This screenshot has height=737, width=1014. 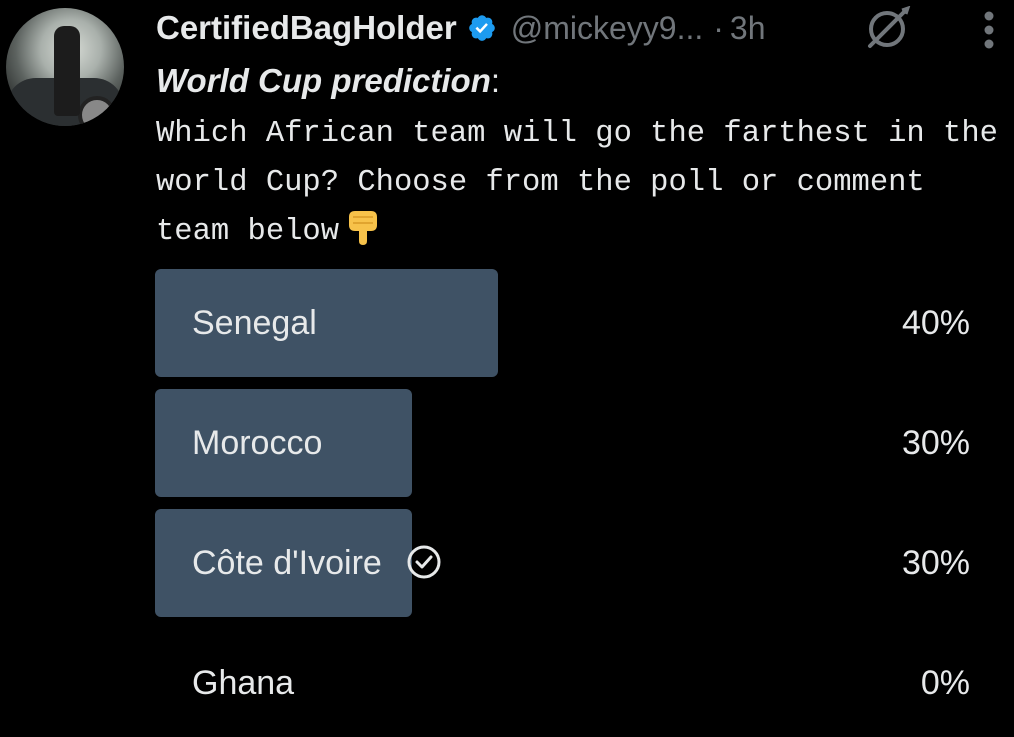 What do you see at coordinates (287, 563) in the screenshot?
I see `poll-option-label-text: Côte d'Ivoire` at bounding box center [287, 563].